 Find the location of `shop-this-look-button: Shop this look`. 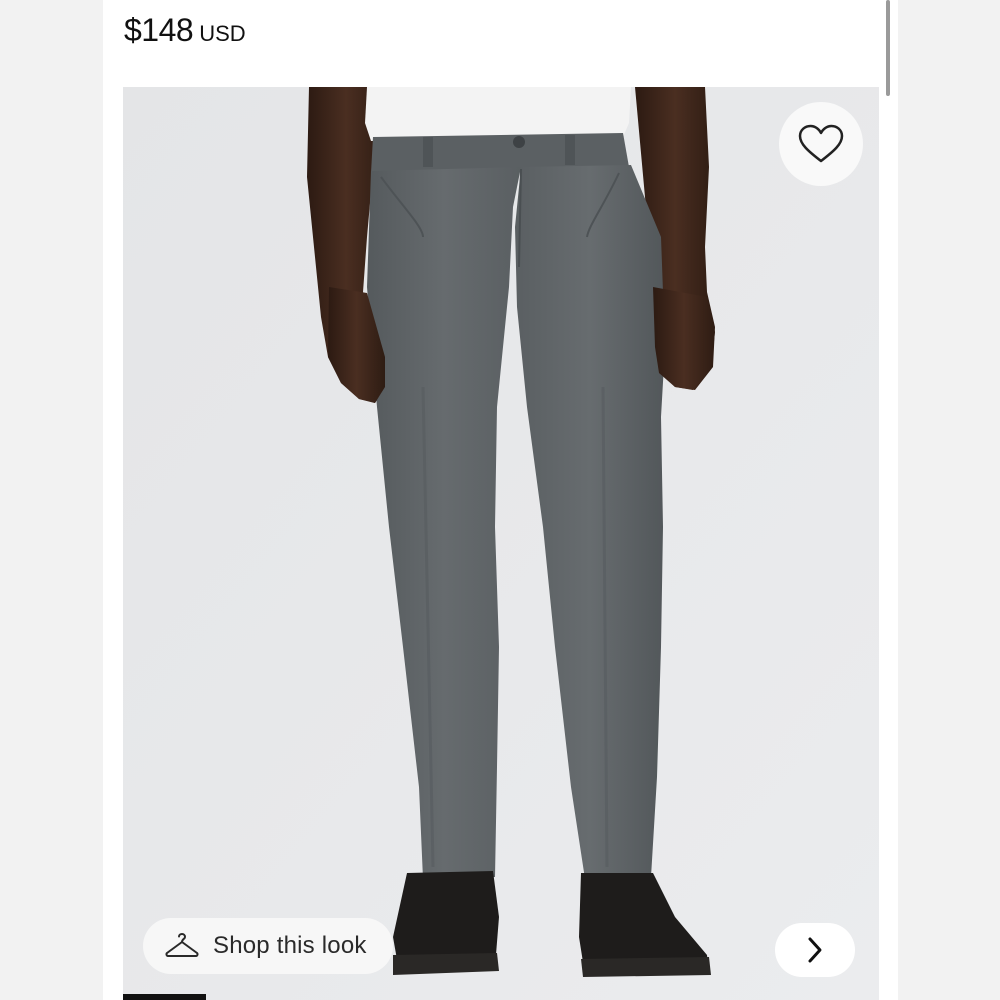

shop-this-look-button: Shop this look is located at coordinates (268, 946).